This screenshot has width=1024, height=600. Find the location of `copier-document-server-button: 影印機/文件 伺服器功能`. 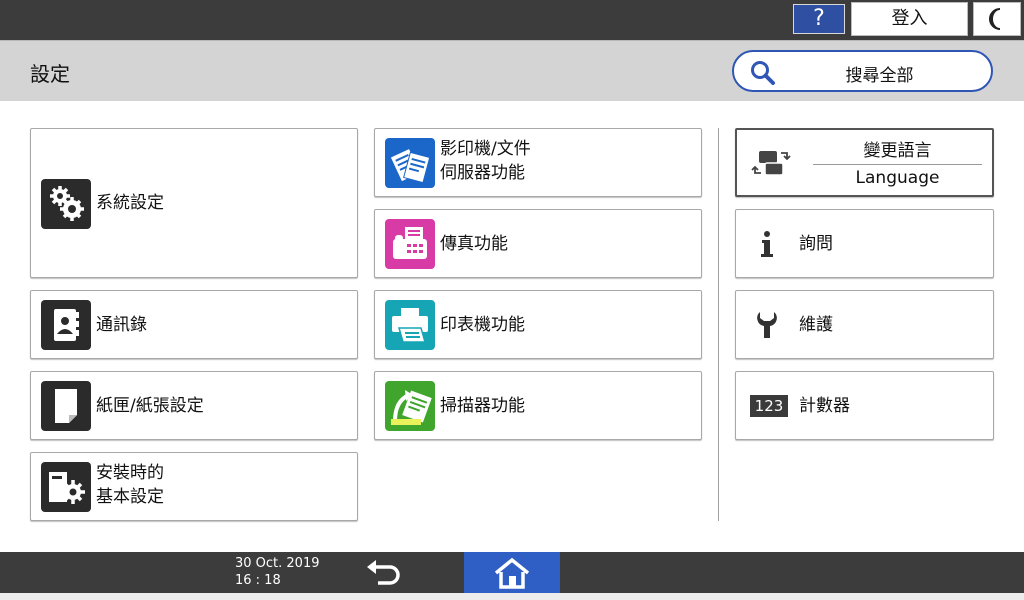

copier-document-server-button: 影印機/文件 伺服器功能 is located at coordinates (538, 162).